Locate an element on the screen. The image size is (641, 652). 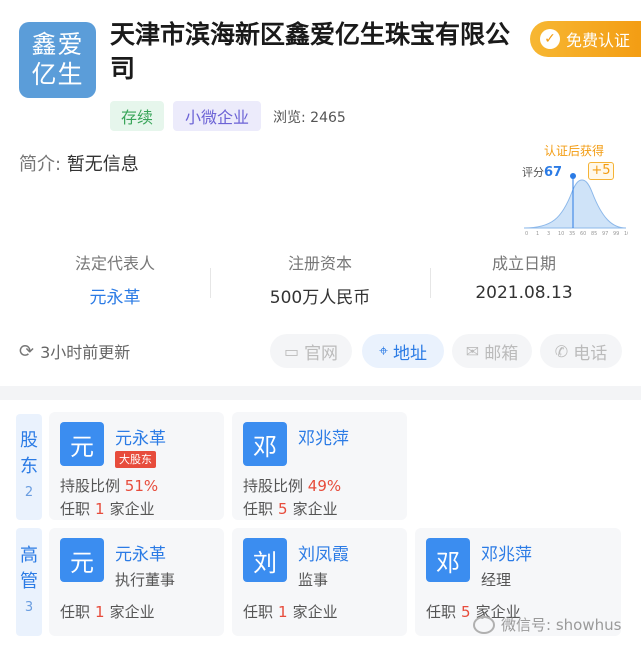
side-char: 东 is located at coordinates (29, 466).